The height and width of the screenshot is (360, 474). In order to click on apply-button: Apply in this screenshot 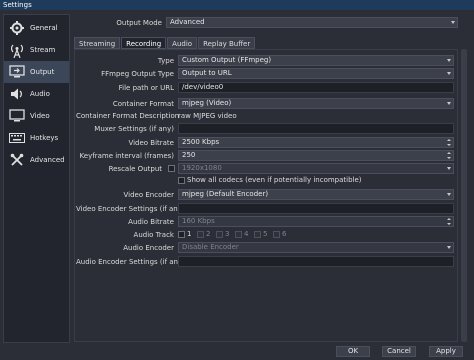, I will do `click(446, 351)`.